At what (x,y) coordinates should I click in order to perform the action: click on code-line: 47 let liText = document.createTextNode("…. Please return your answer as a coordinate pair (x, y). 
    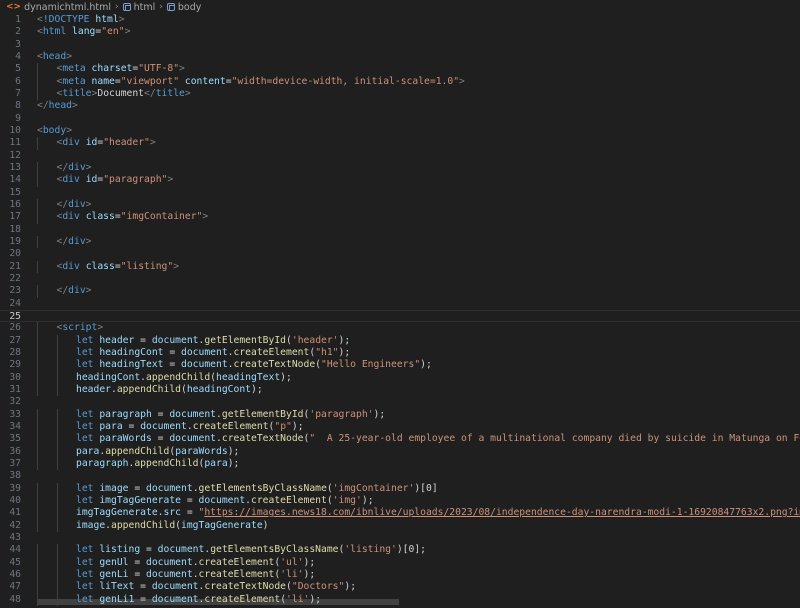
    Looking at the image, I should click on (400, 587).